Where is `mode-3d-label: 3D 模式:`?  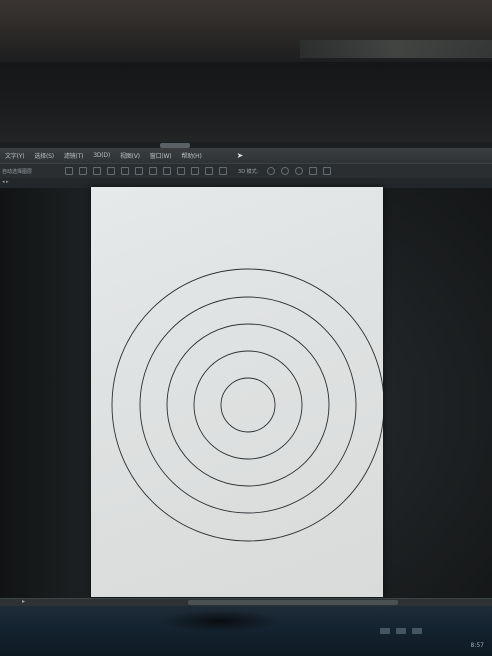
mode-3d-label: 3D 模式: is located at coordinates (248, 171).